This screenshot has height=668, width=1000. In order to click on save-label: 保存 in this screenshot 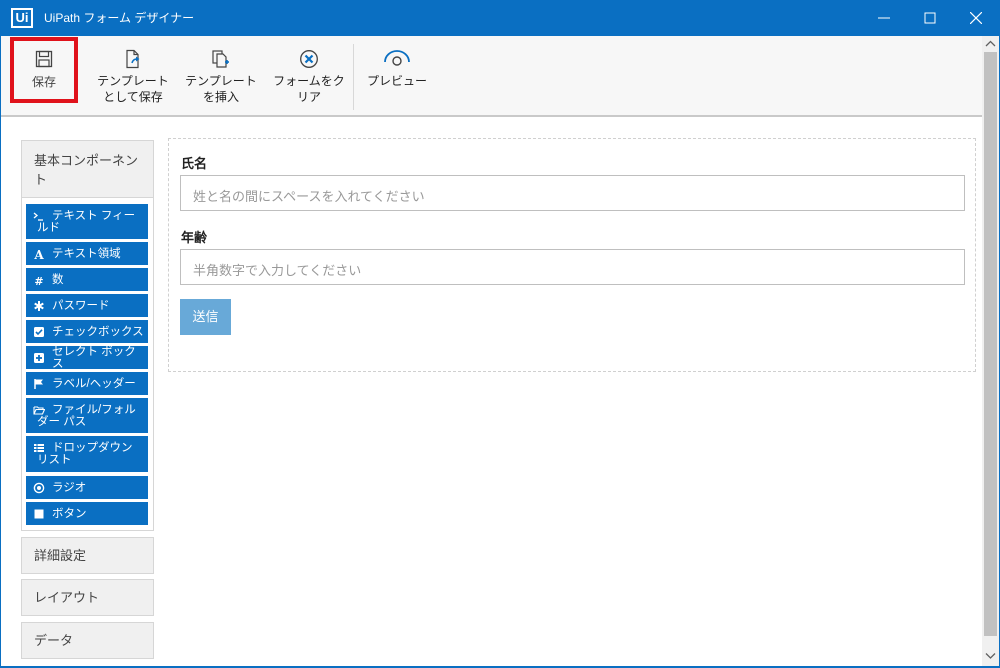, I will do `click(43, 82)`.